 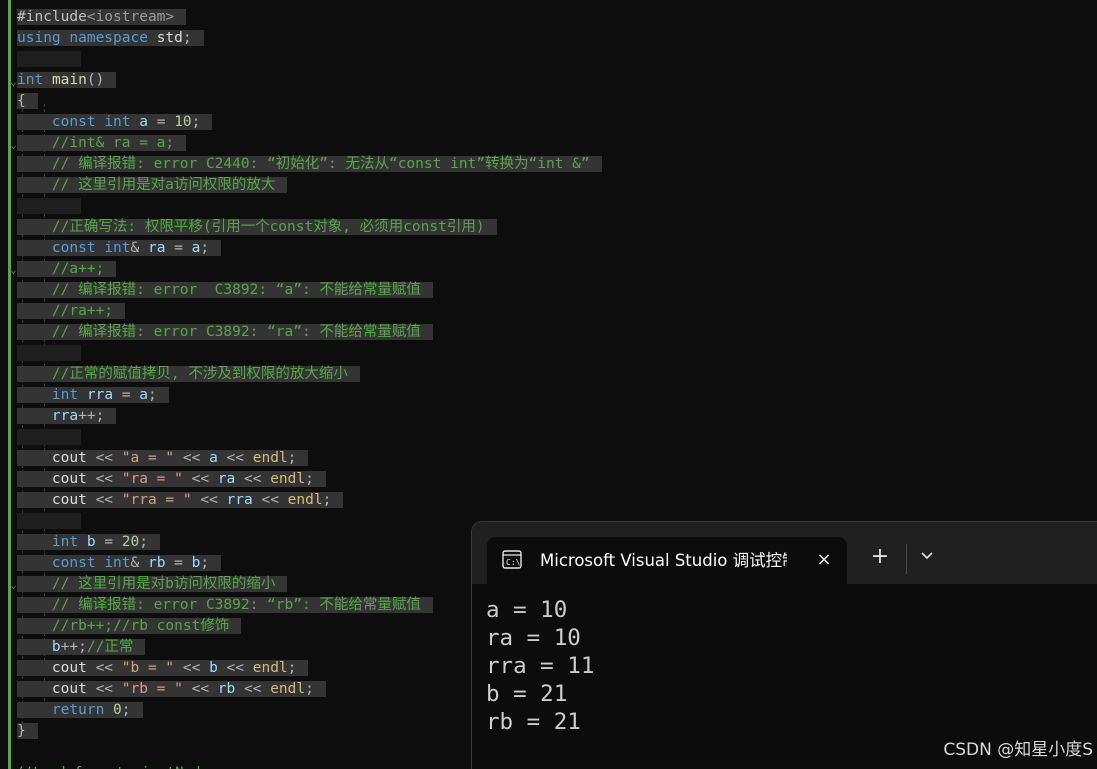 What do you see at coordinates (786, 666) in the screenshot?
I see `console-output: a = 10 ra = 10 rra = 11 b = 21 rb = 21` at bounding box center [786, 666].